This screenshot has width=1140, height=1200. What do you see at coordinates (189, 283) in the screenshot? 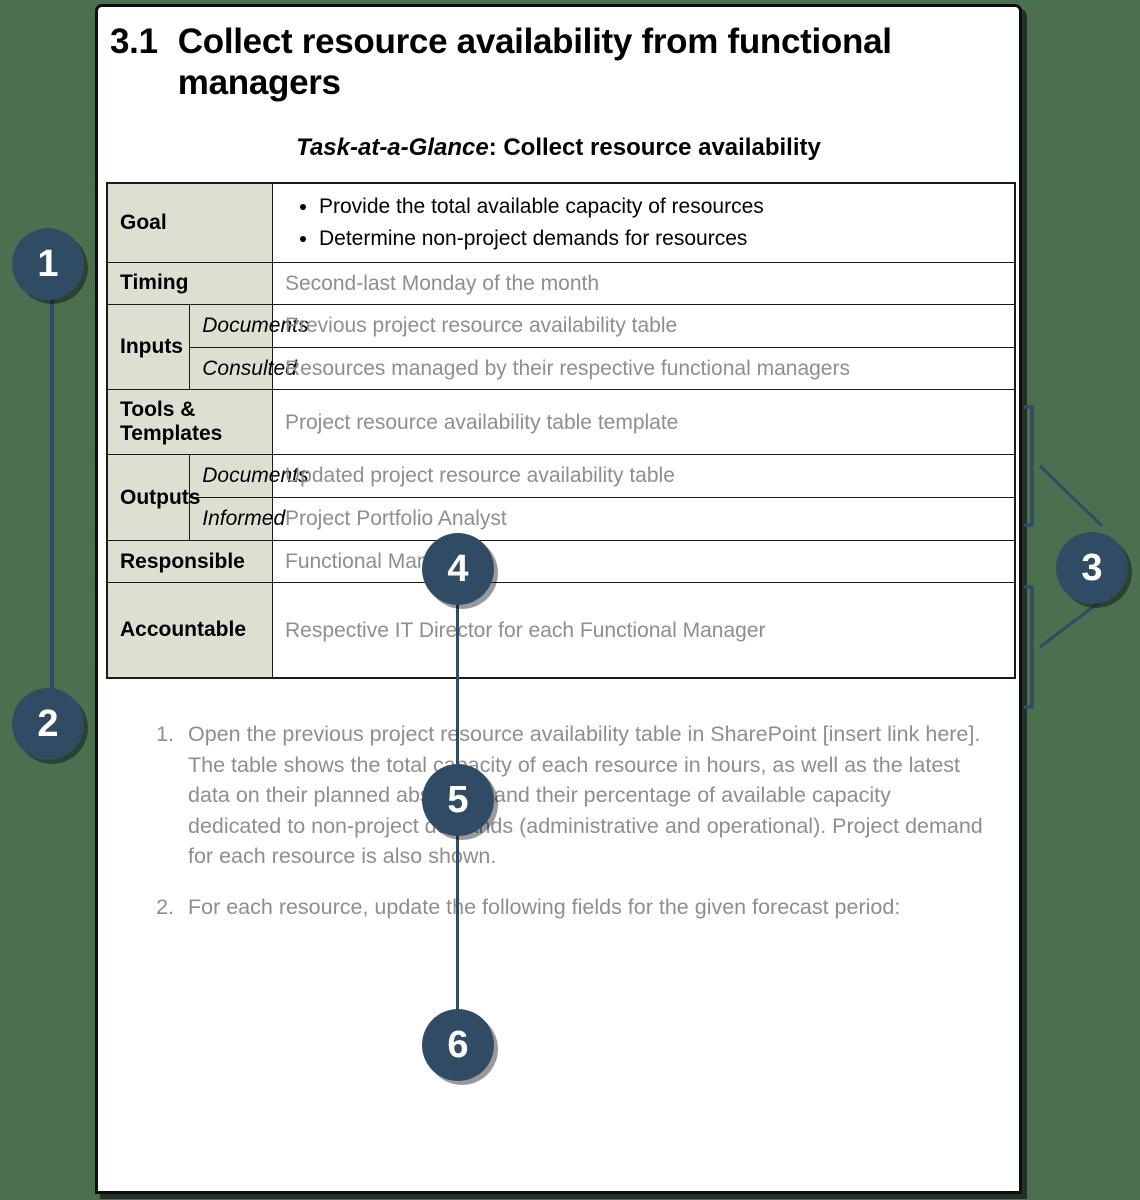
I see `row-label-timing: Timing` at bounding box center [189, 283].